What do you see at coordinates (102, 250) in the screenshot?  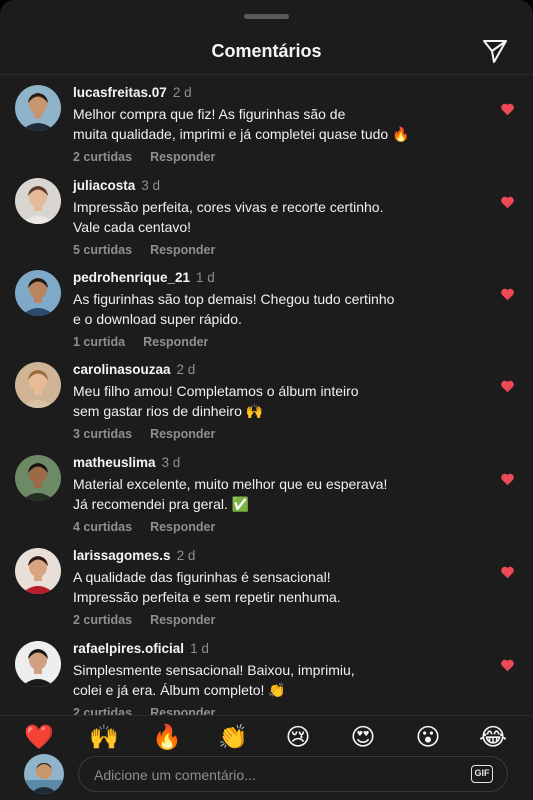 I see `likes-count: 5 curtidas` at bounding box center [102, 250].